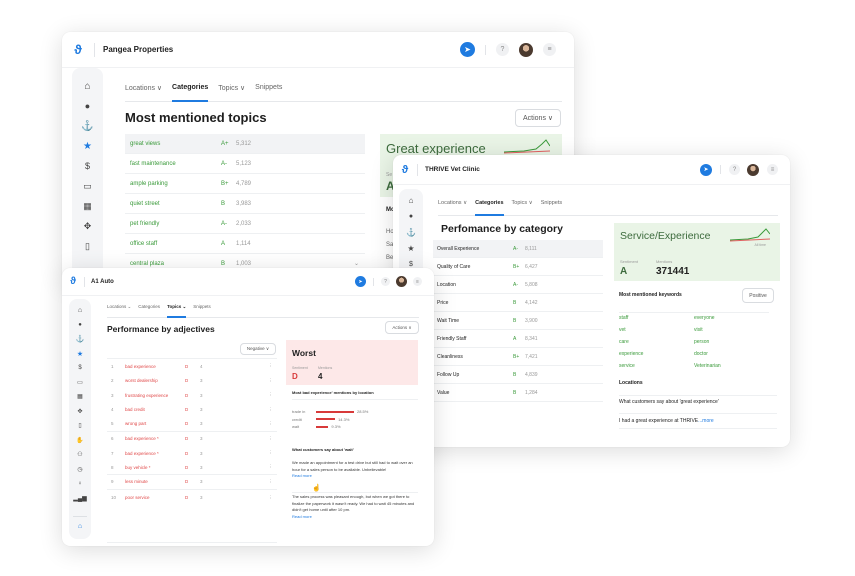 Image resolution: width=855 pixels, height=576 pixels. I want to click on table-row: Value B 1,284, so click(518, 393).